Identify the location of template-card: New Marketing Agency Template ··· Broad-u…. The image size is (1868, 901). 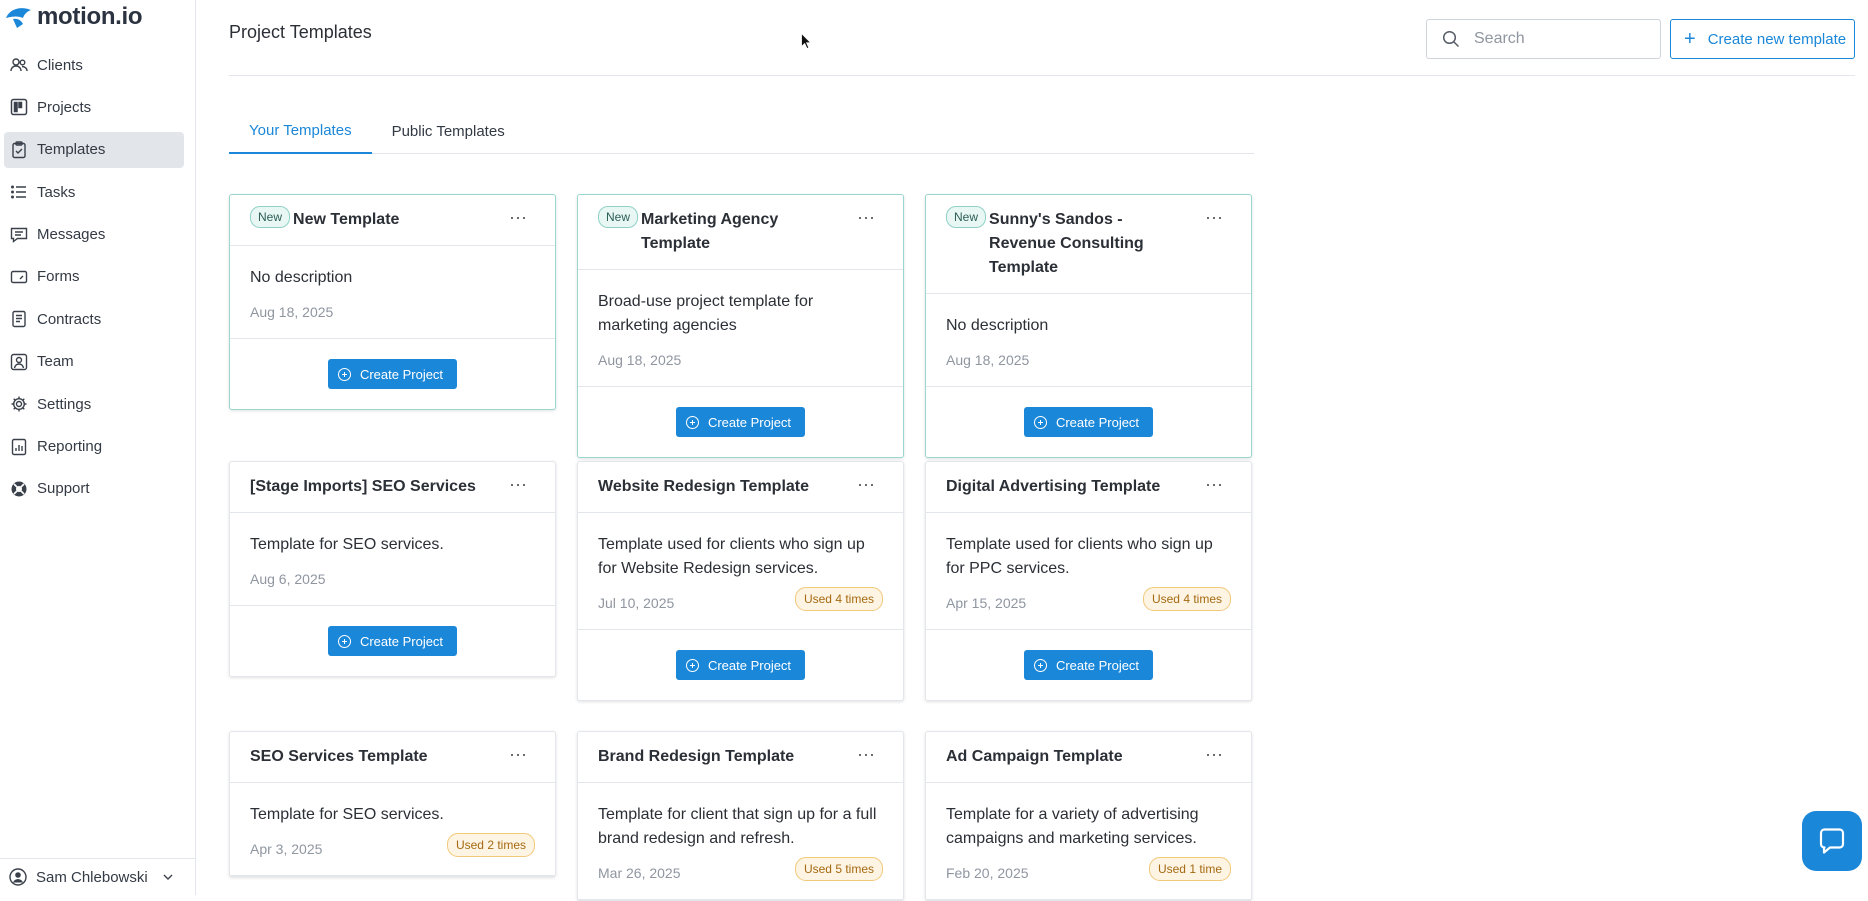
(740, 326).